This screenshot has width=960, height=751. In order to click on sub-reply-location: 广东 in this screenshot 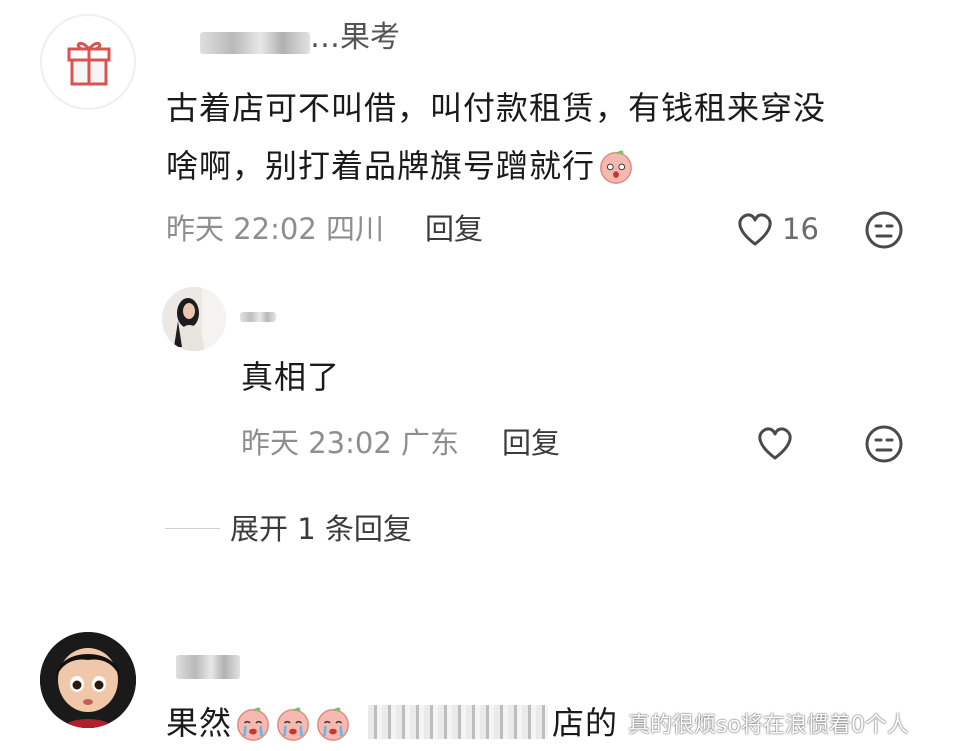, I will do `click(430, 443)`.